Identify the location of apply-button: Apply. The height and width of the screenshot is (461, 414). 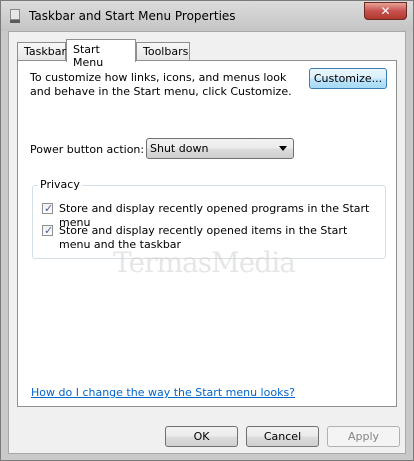
(363, 436).